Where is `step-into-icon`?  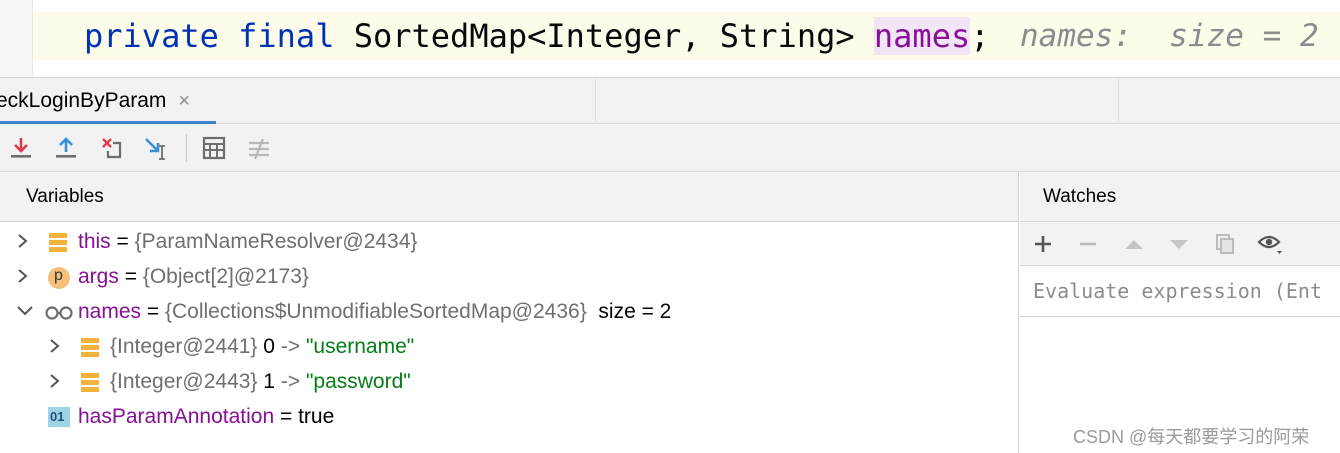 step-into-icon is located at coordinates (21, 148).